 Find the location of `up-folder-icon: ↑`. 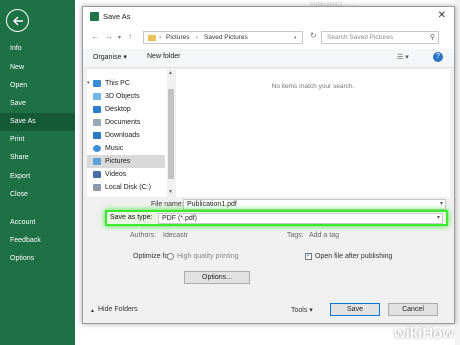

up-folder-icon: ↑ is located at coordinates (130, 36).